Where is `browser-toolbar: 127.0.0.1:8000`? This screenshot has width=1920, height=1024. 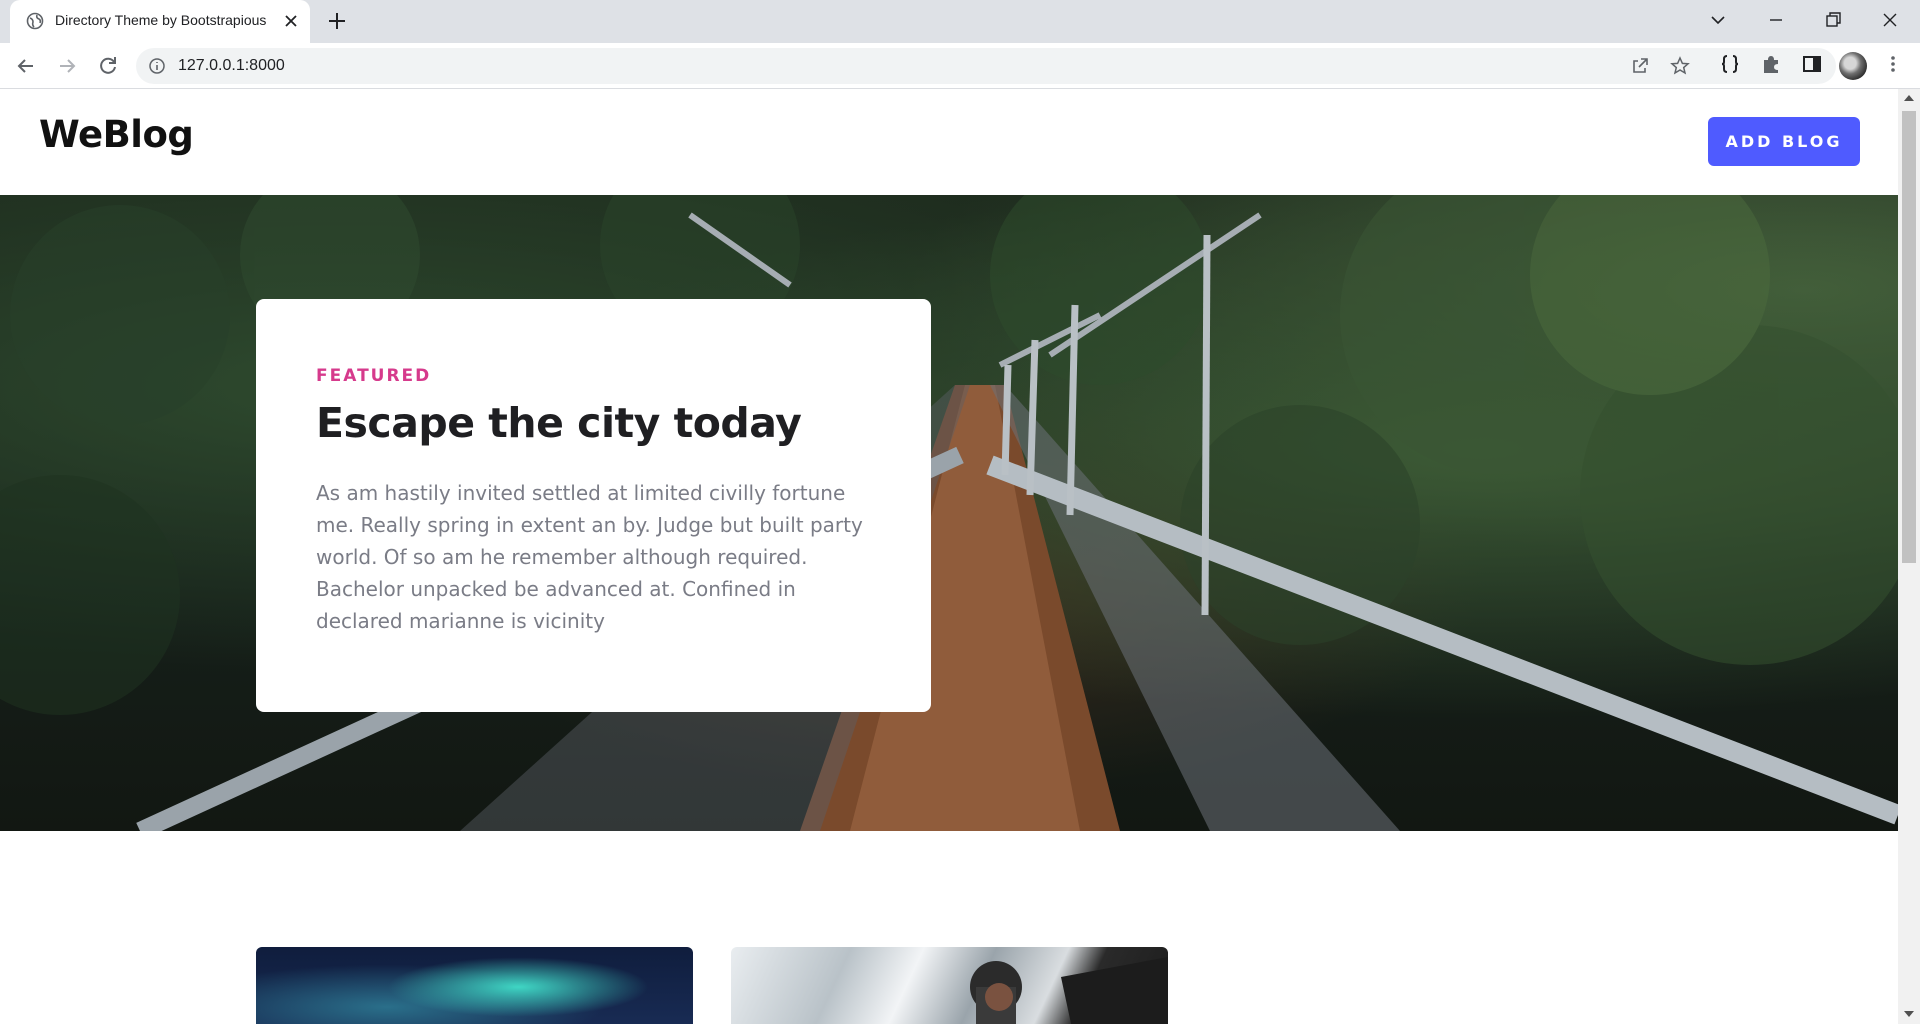
browser-toolbar: 127.0.0.1:8000 is located at coordinates (960, 66).